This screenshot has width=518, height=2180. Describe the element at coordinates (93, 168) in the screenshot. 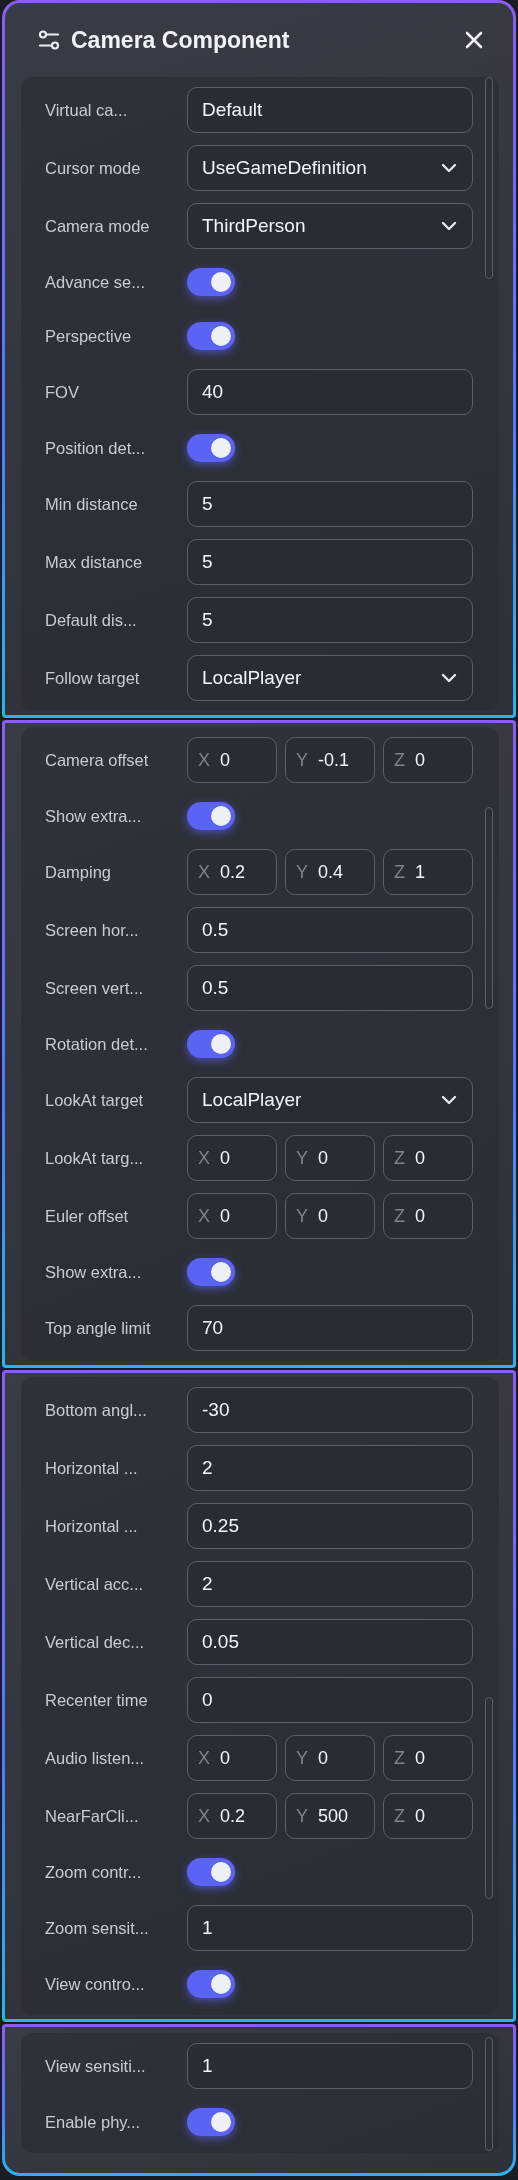

I see `field-label: Cursor mode` at that location.